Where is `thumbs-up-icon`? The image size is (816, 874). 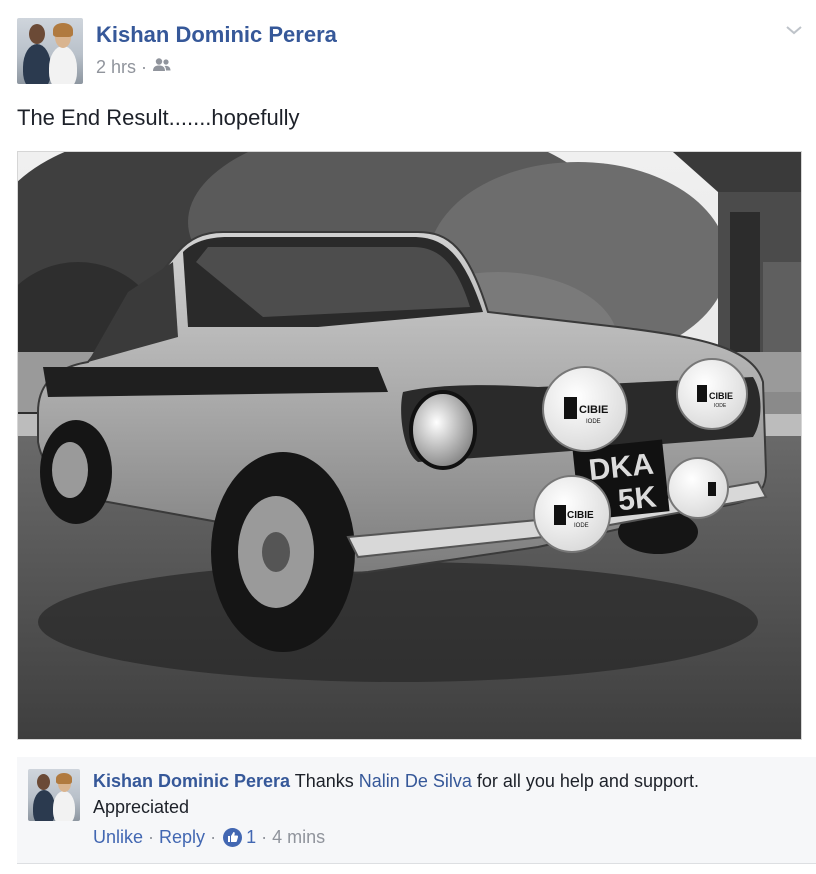 thumbs-up-icon is located at coordinates (233, 837).